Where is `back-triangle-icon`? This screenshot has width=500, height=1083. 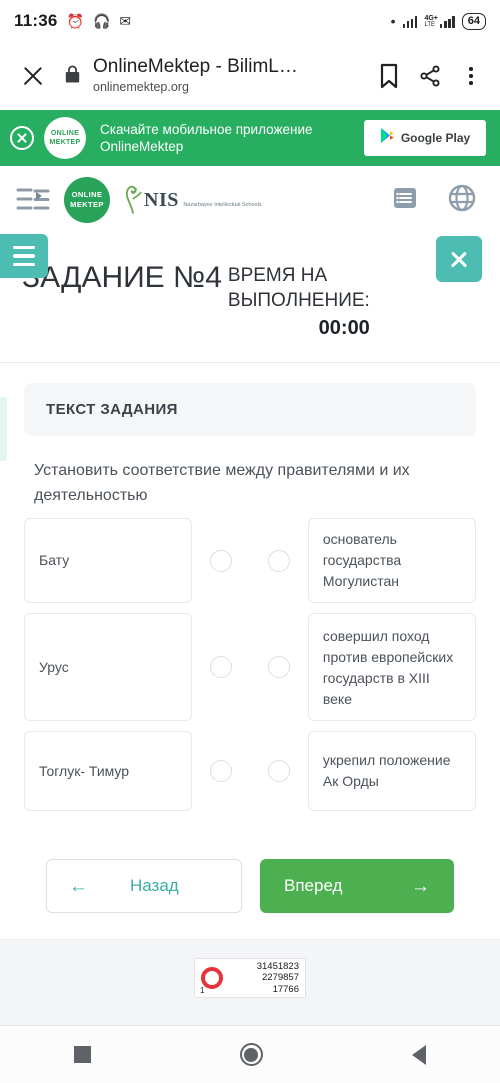
back-triangle-icon is located at coordinates (418, 1054).